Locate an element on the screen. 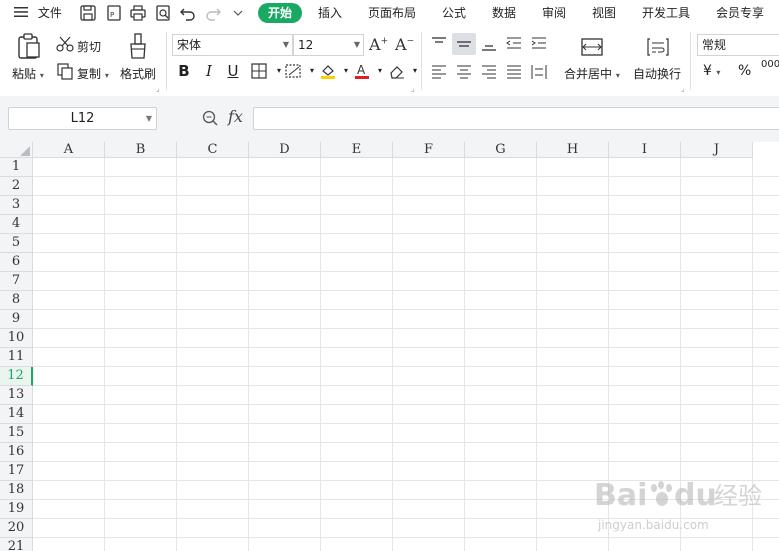 The height and width of the screenshot is (551, 779). row-header-18: 18 is located at coordinates (16, 490).